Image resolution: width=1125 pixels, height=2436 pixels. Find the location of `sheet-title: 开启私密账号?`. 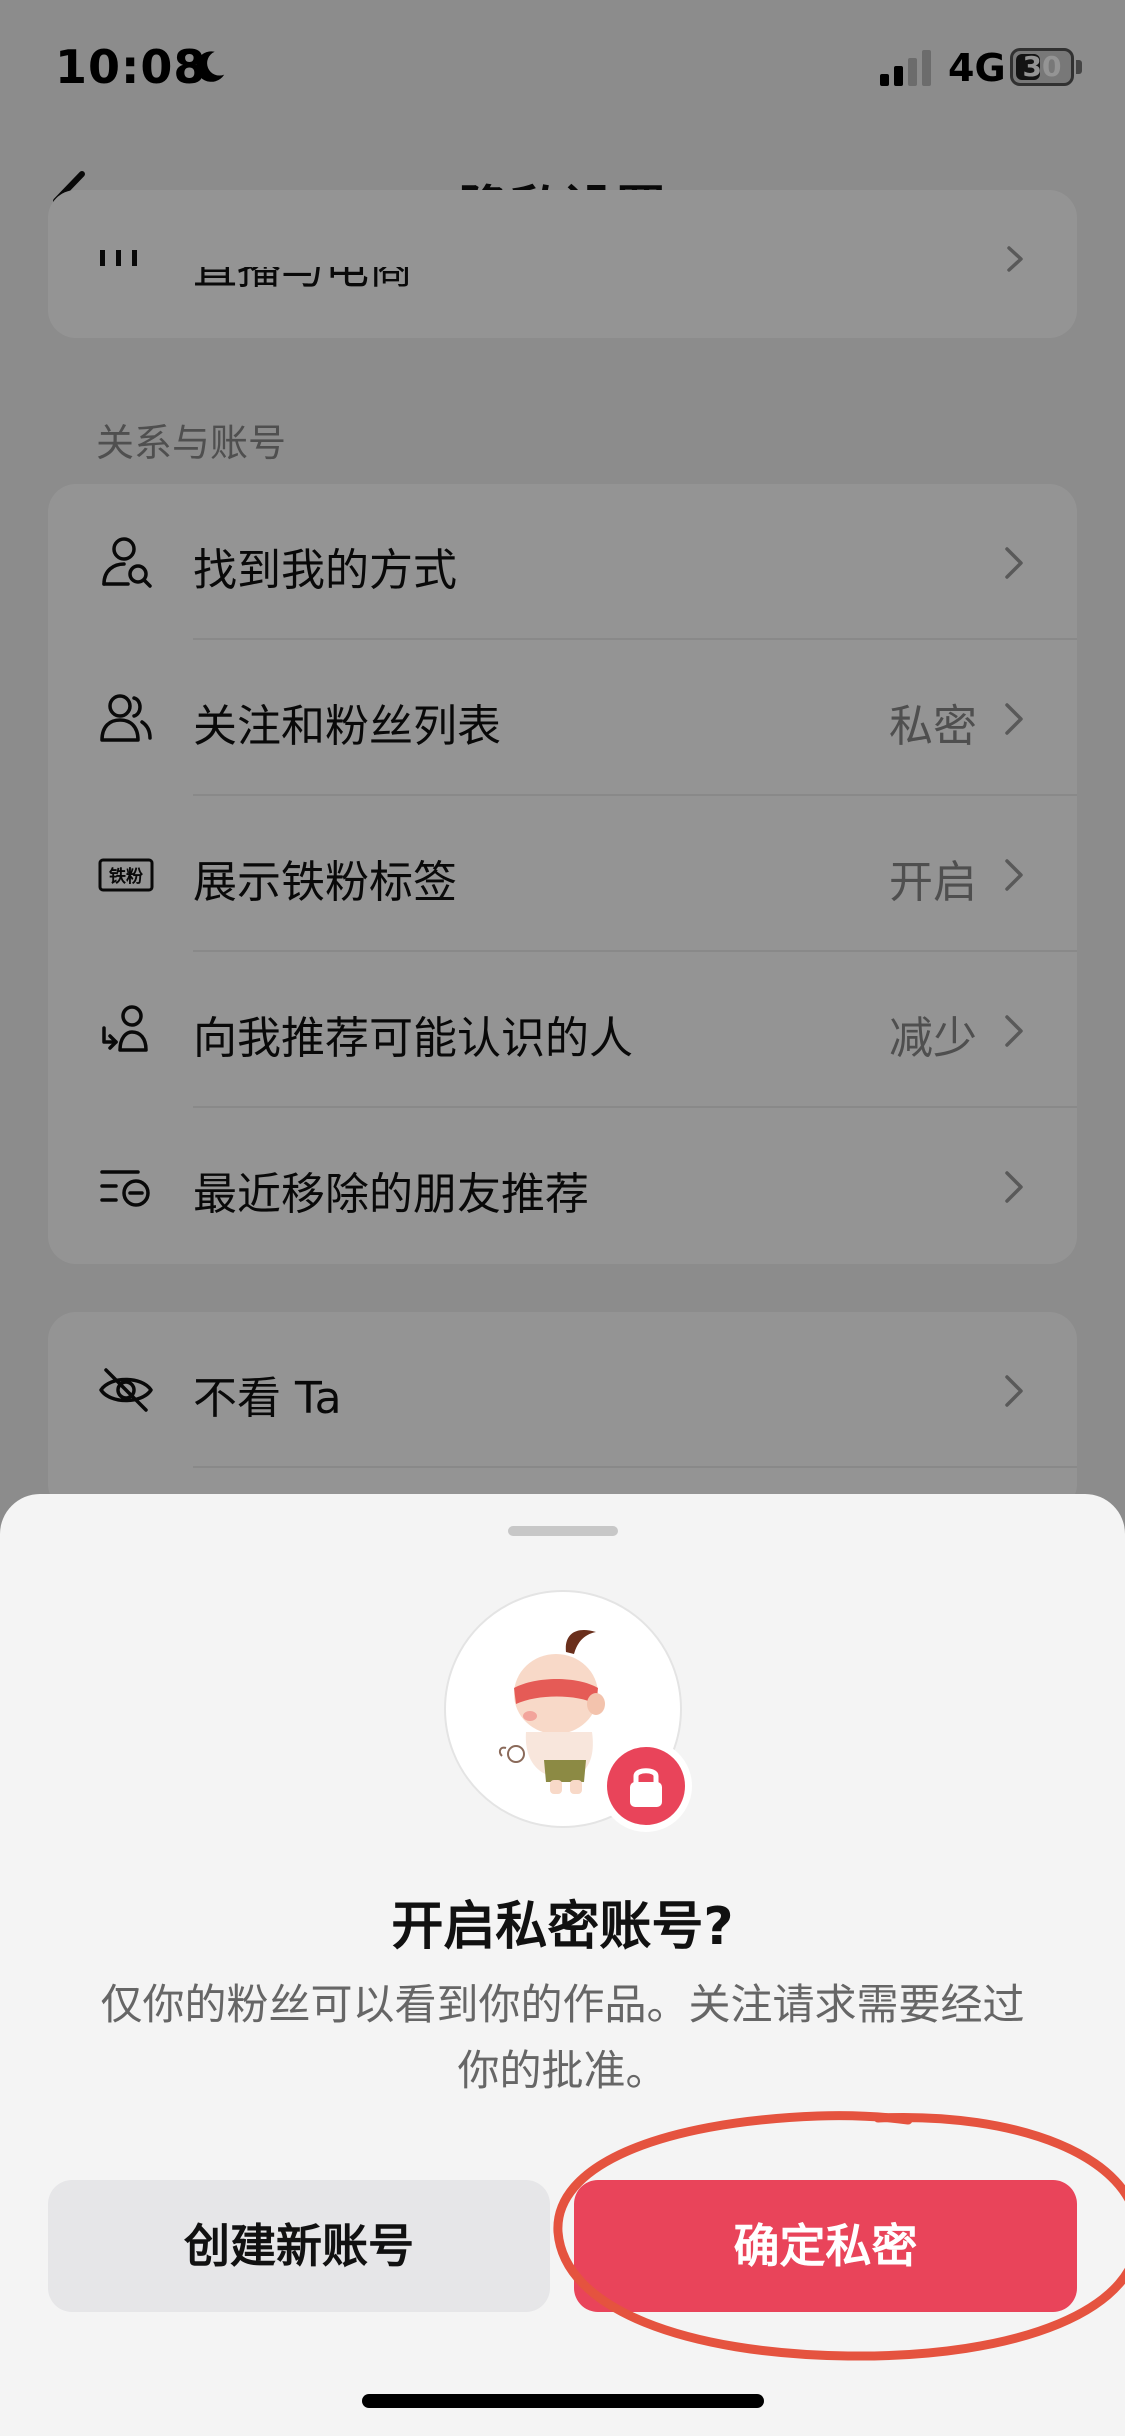

sheet-title: 开启私密账号? is located at coordinates (562, 1927).